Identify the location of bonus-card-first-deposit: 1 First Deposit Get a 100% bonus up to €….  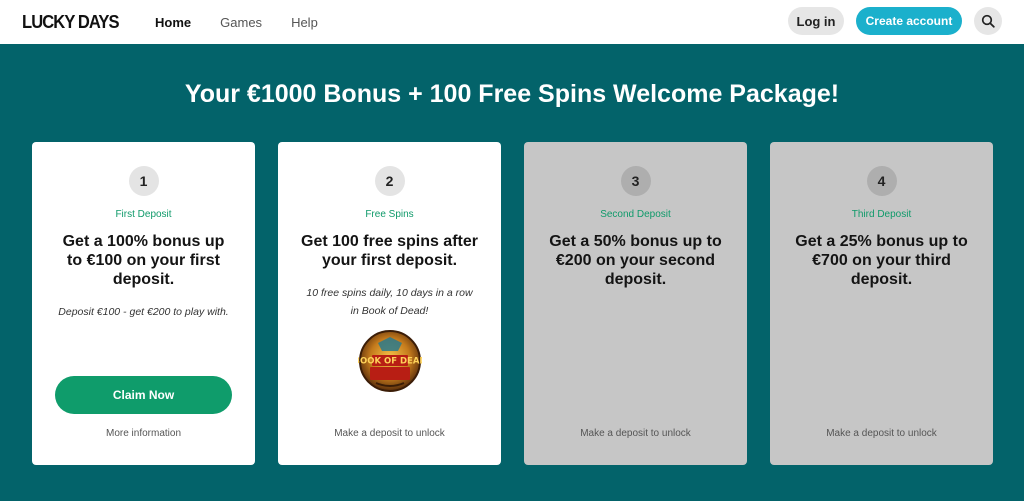
(143, 303).